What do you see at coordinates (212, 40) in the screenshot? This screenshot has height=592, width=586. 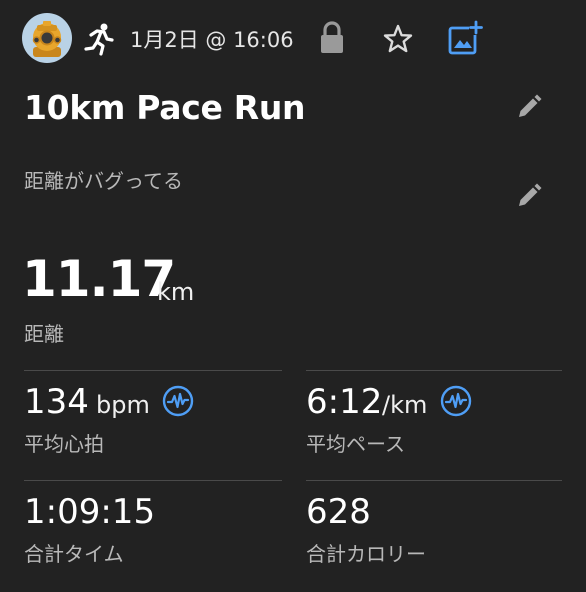 I see `activity-date-time: 1月2日 @ 16:06` at bounding box center [212, 40].